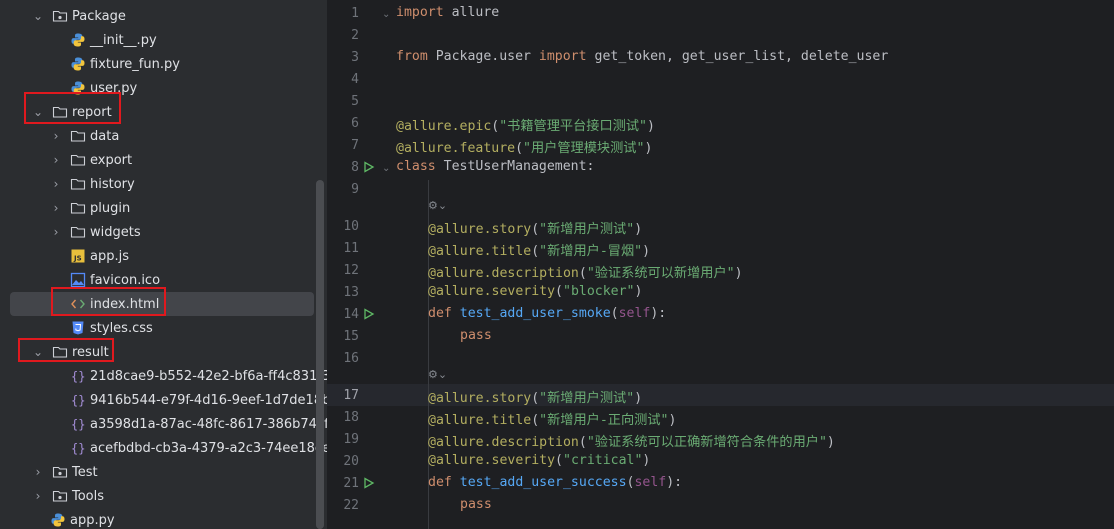  I want to click on tree-item-index-html: index.html, so click(162, 304).